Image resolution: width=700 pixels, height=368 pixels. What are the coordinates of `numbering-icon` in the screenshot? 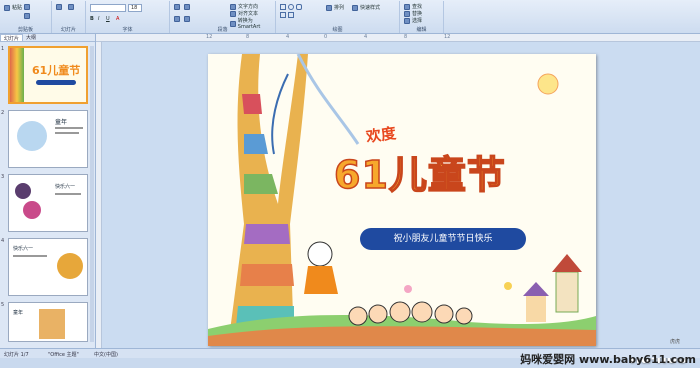 It's located at (187, 7).